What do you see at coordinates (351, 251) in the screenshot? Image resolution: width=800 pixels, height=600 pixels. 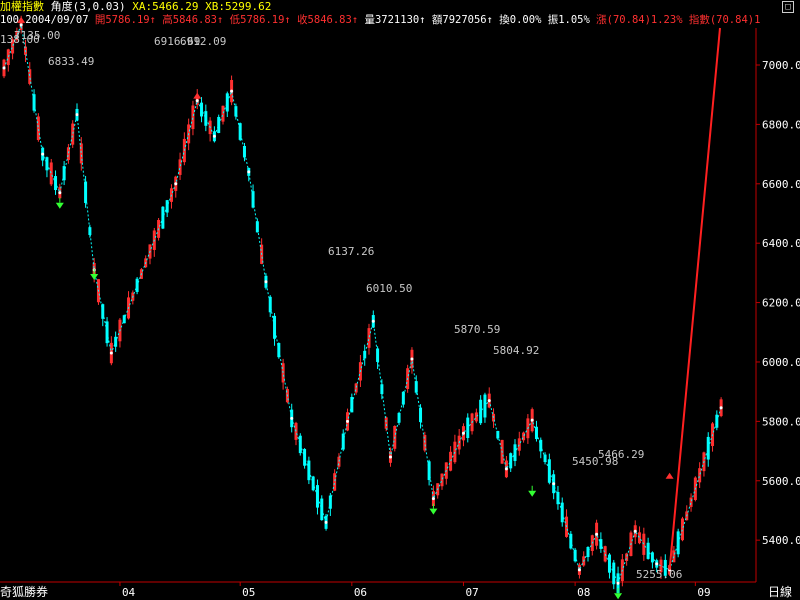 I see `pivot-label: 6137.26` at bounding box center [351, 251].